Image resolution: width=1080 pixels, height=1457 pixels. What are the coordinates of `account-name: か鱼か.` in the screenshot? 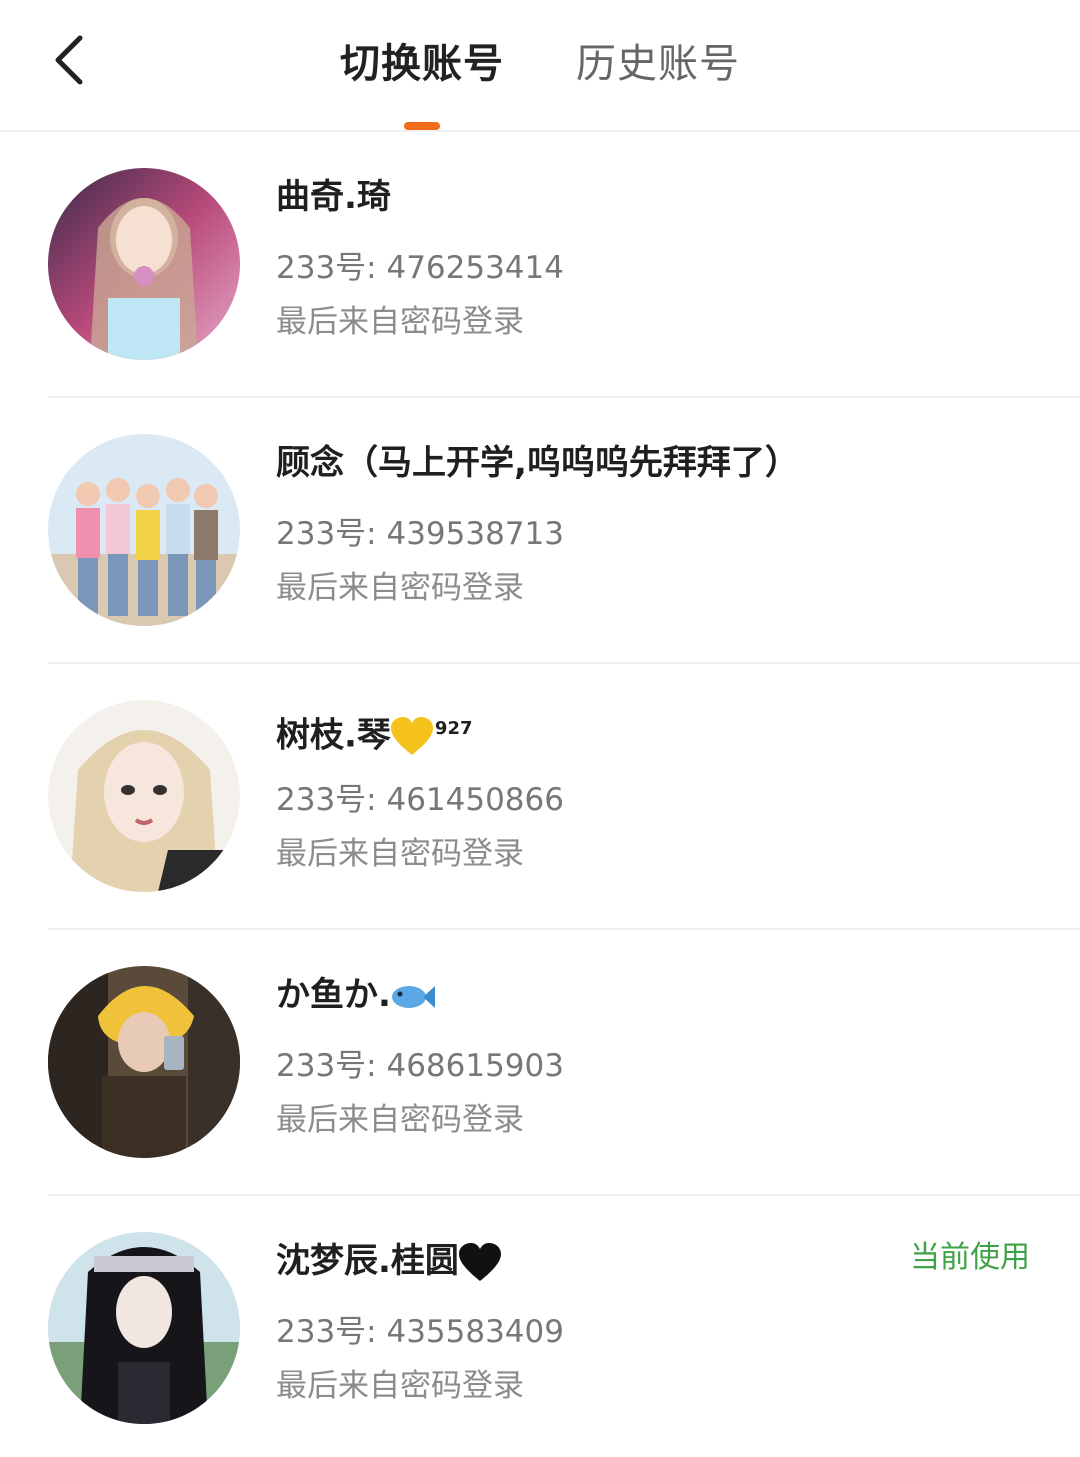 It's located at (355, 995).